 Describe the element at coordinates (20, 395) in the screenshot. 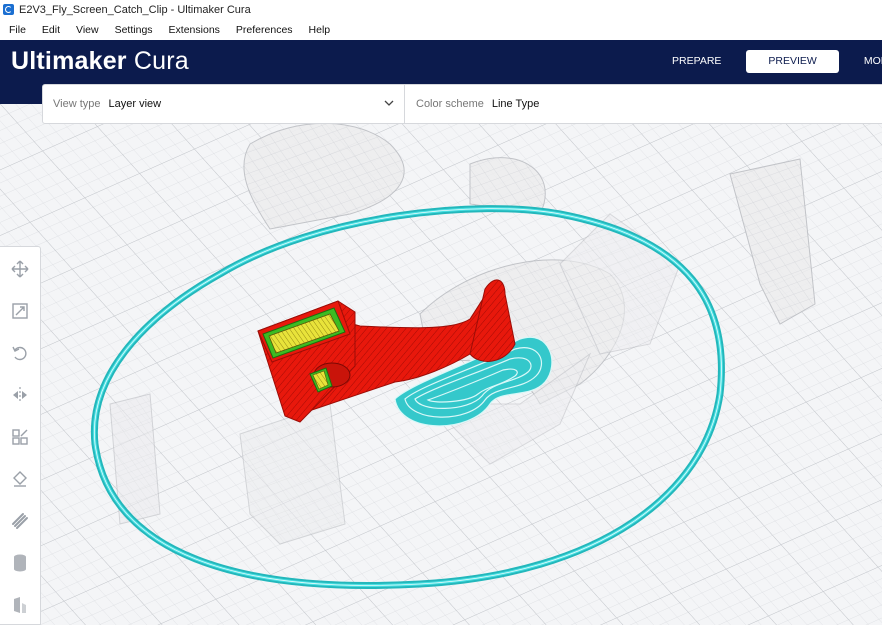

I see `mirror-icon` at that location.